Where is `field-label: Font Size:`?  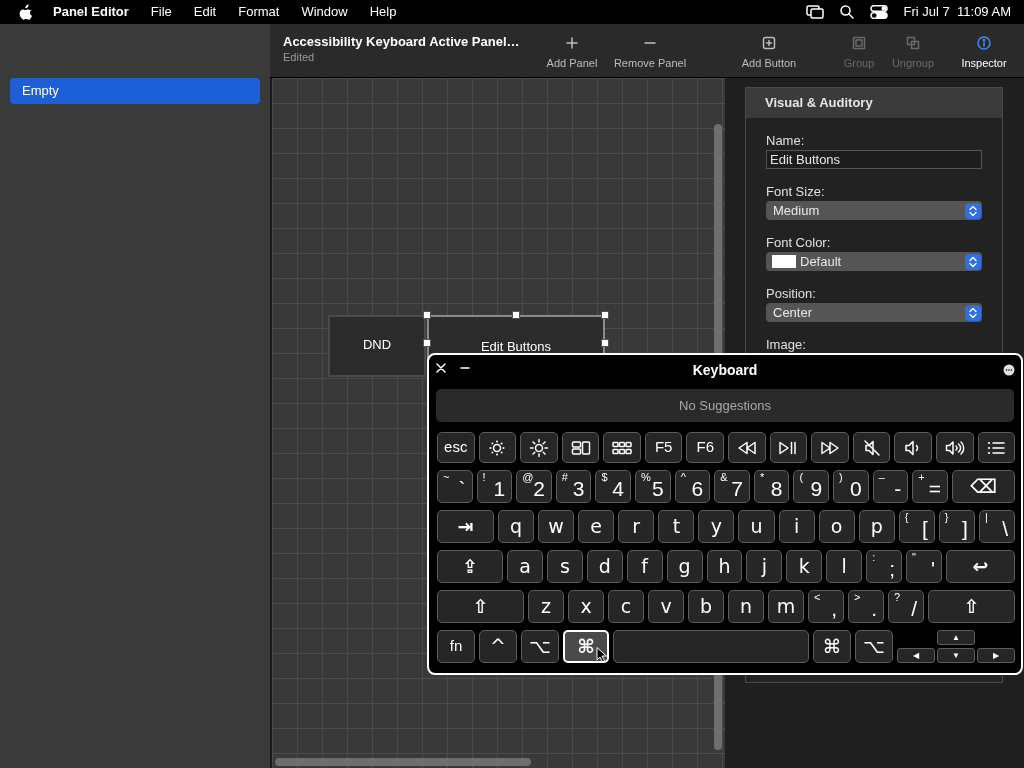
field-label: Font Size: is located at coordinates (796, 191).